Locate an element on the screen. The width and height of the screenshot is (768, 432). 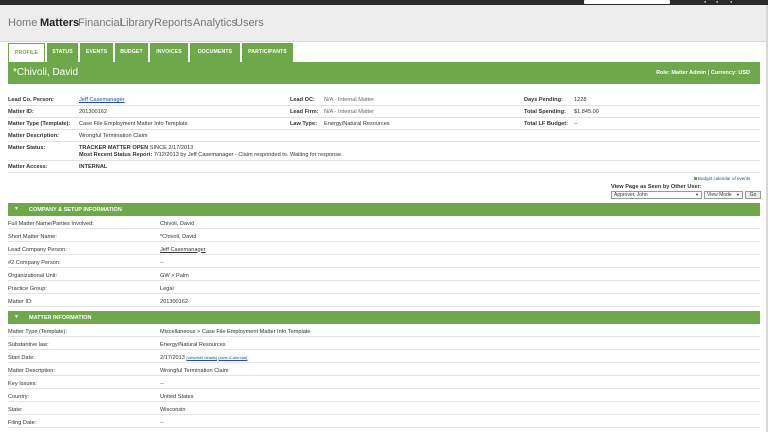
settings-icon: ● is located at coordinates (732, 2).